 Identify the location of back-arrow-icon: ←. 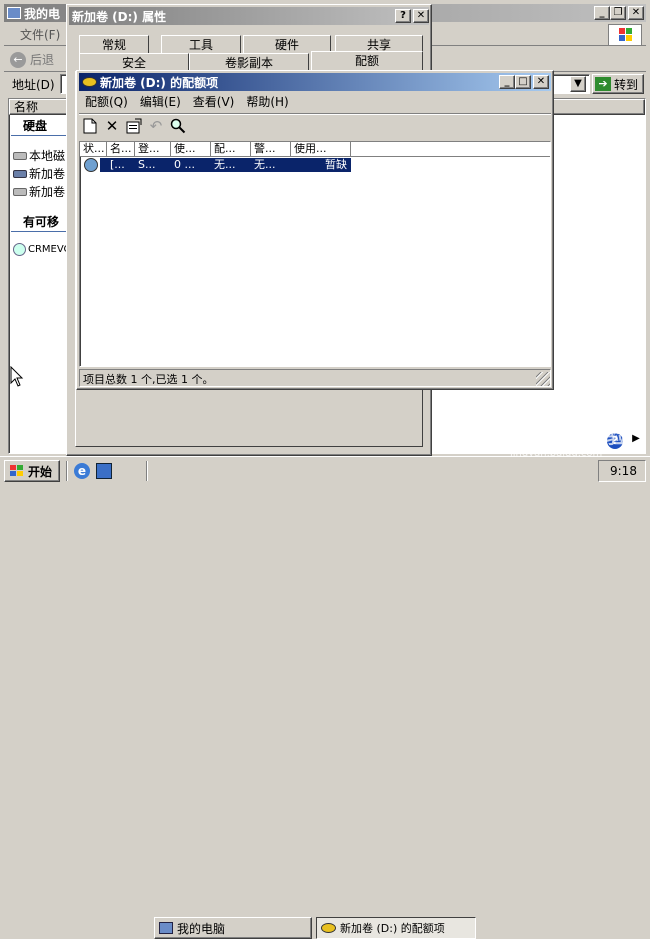
(18, 59).